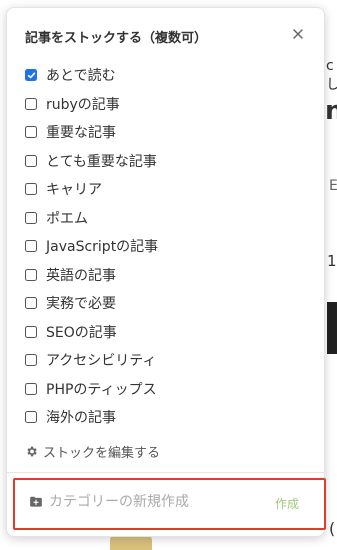 This screenshot has height=550, width=337. I want to click on stock-category-label: SEOの記事, so click(81, 332).